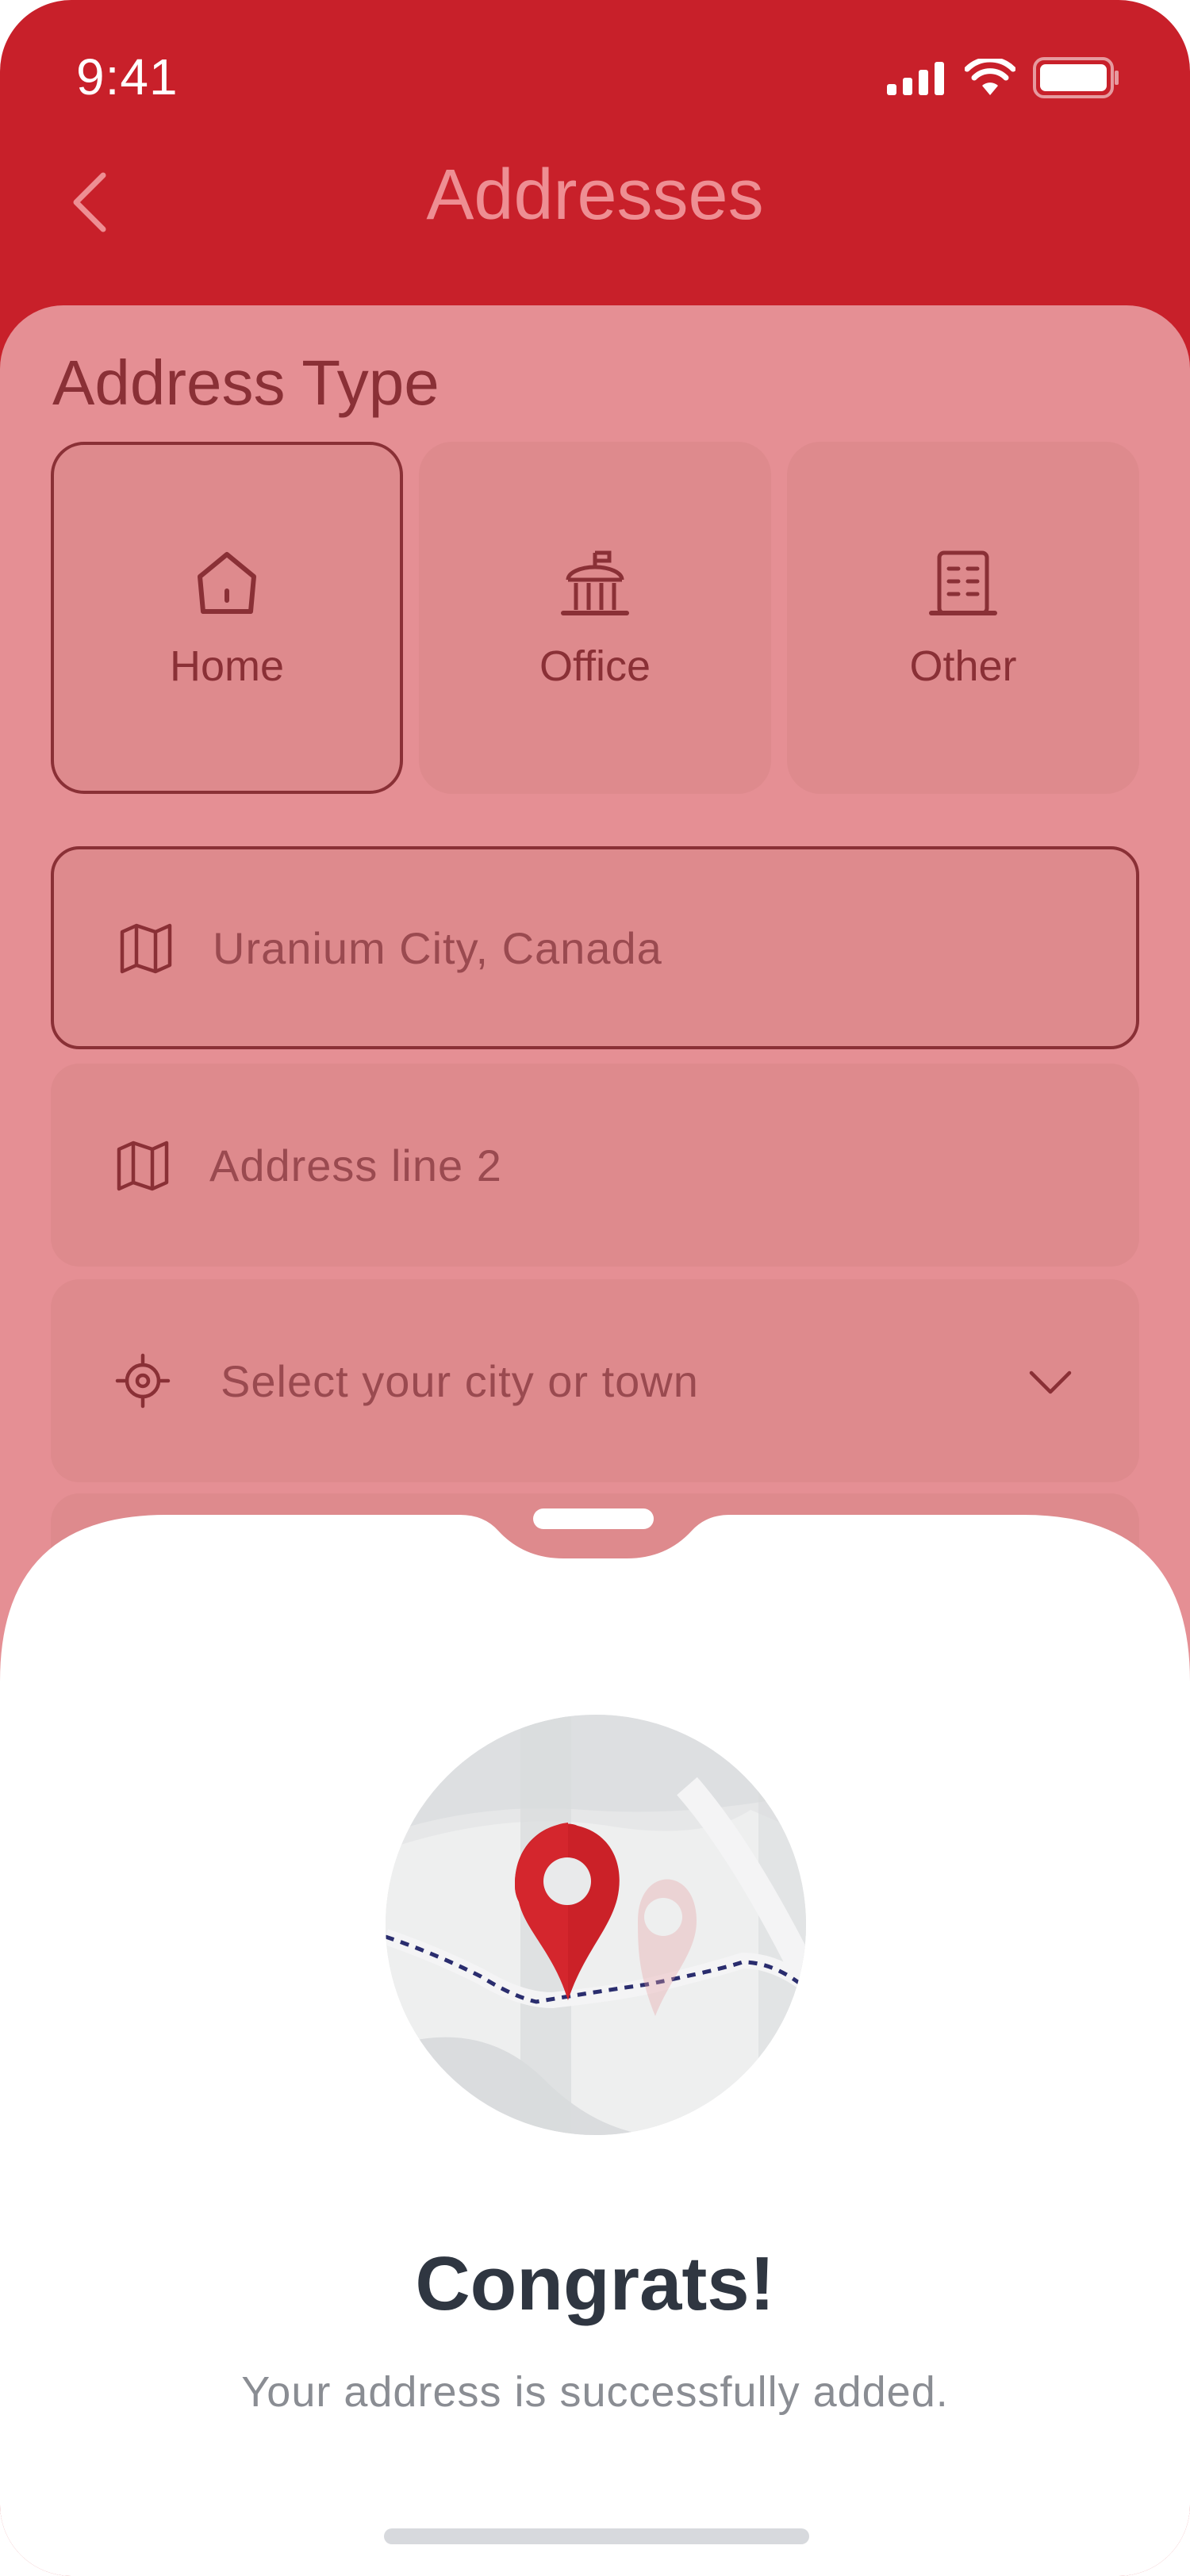  Describe the element at coordinates (990, 78) in the screenshot. I see `wifi-icon` at that location.